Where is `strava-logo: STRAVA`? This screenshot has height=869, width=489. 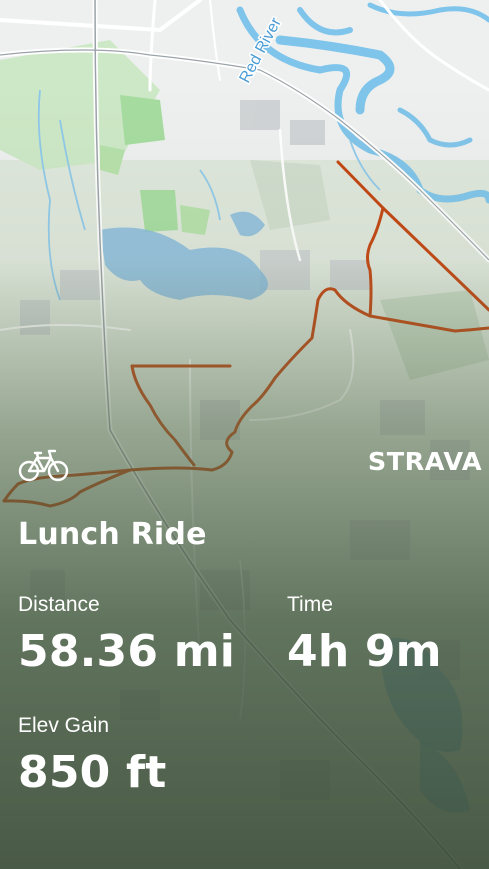 strava-logo: STRAVA is located at coordinates (425, 461).